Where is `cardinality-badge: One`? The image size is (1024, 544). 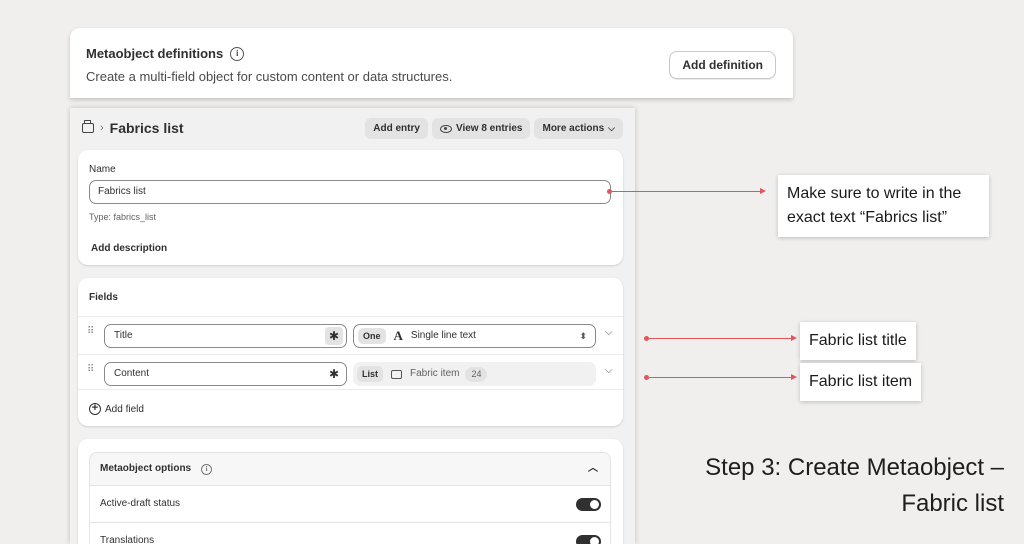 cardinality-badge: One is located at coordinates (372, 336).